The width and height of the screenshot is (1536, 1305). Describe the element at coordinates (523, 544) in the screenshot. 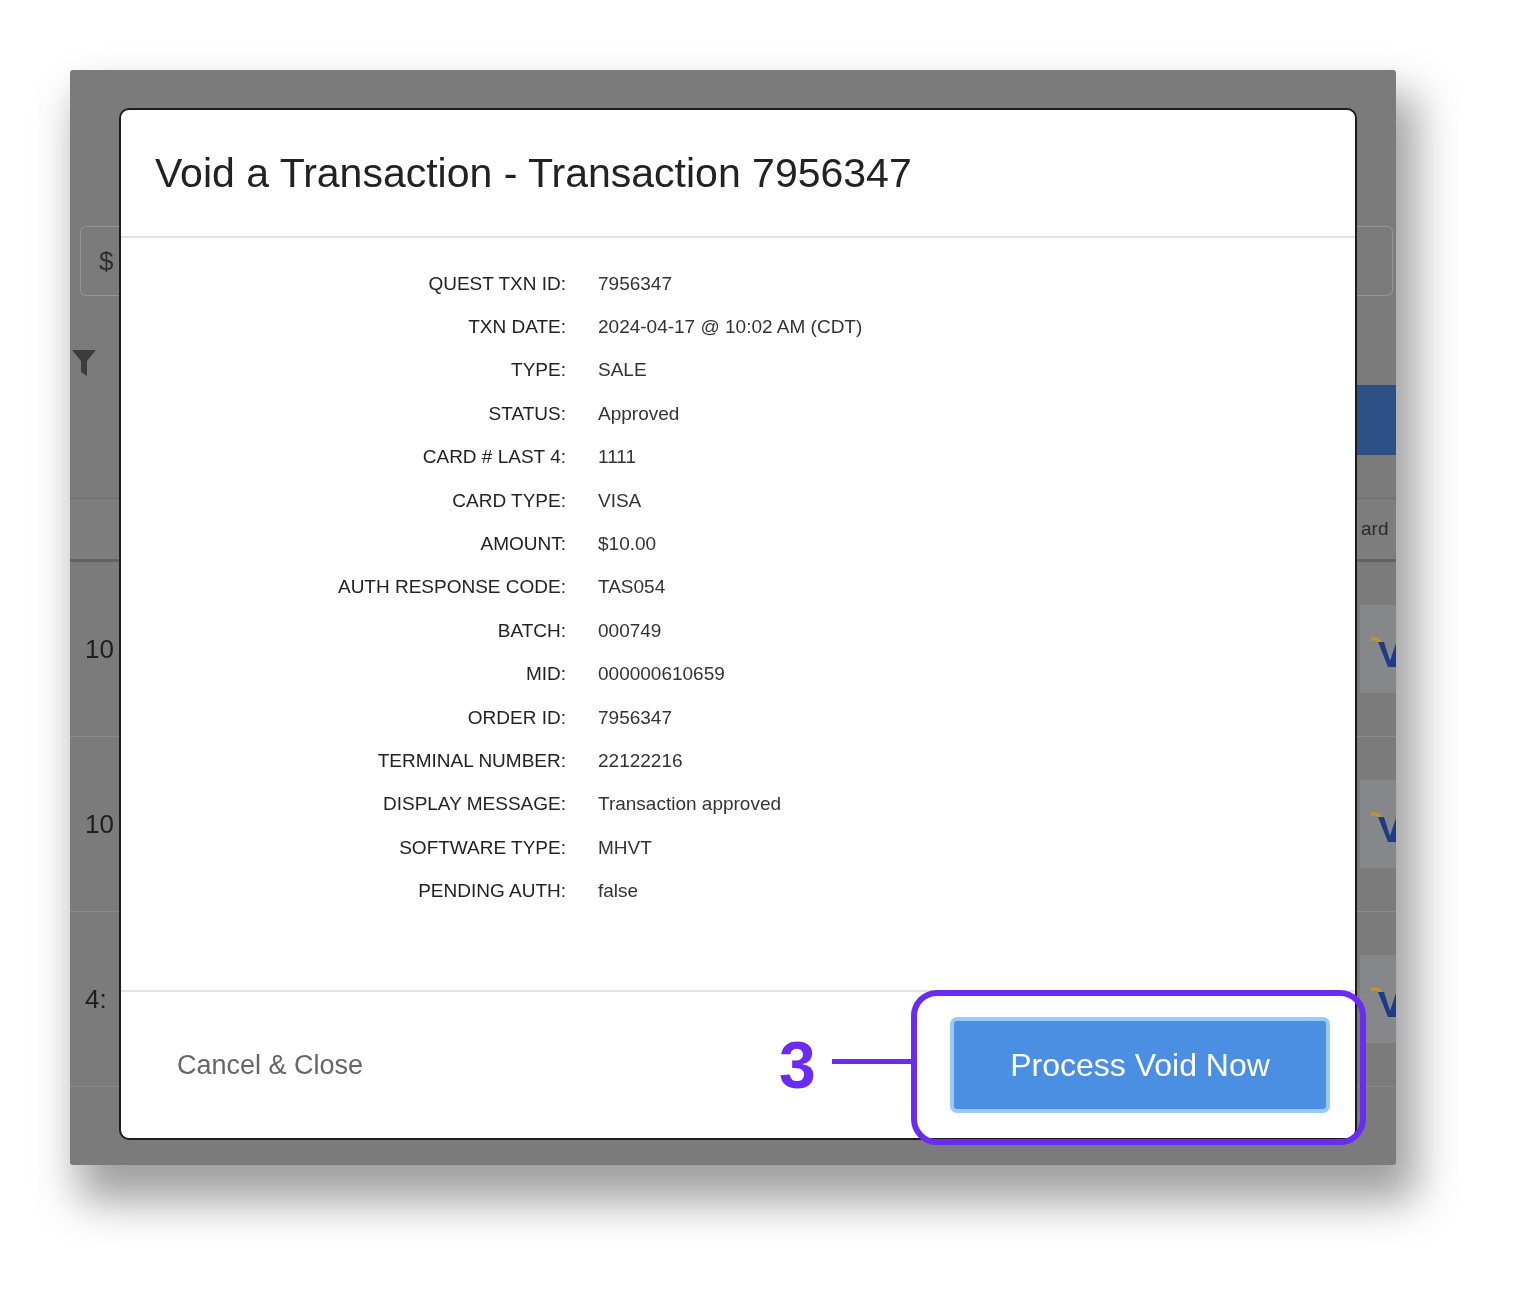

I see `detail-label: AMOUNT:` at that location.